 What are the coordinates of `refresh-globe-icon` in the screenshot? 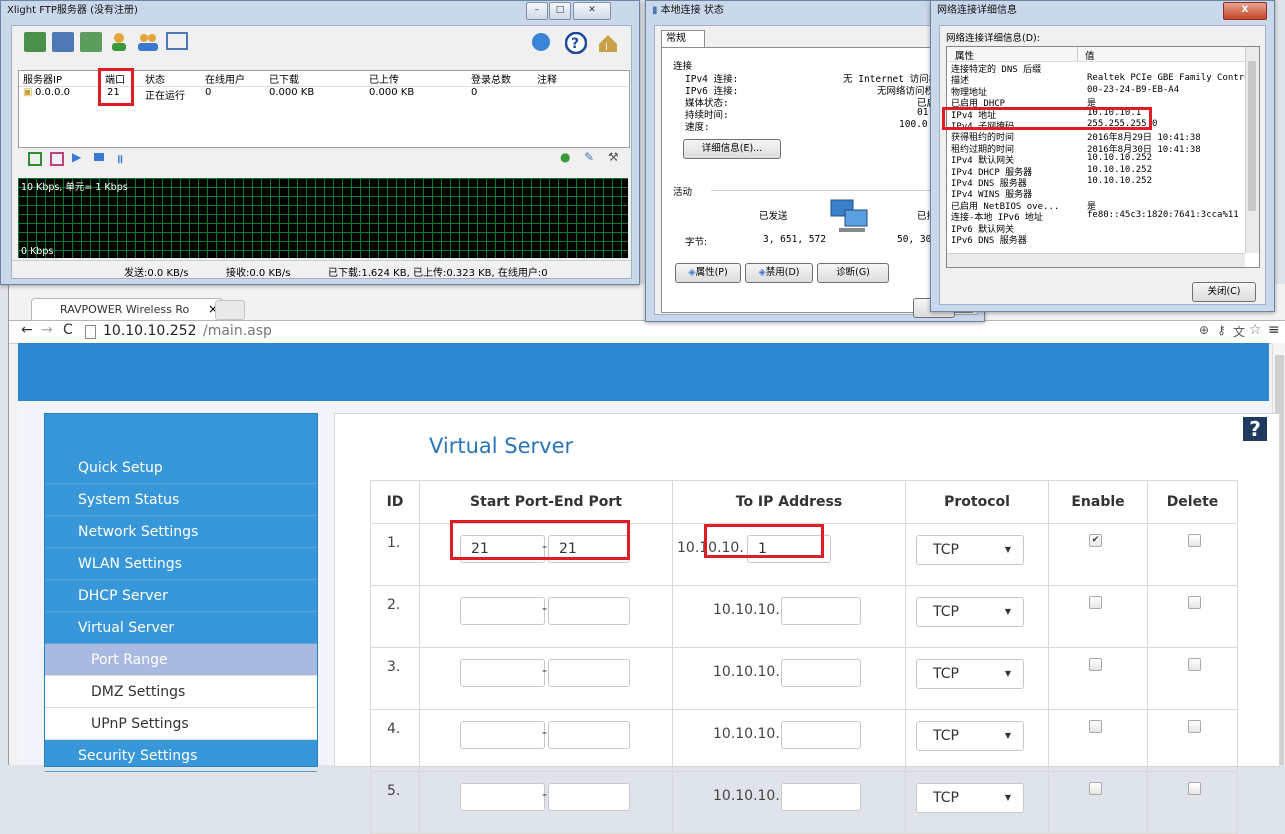 It's located at (541, 42).